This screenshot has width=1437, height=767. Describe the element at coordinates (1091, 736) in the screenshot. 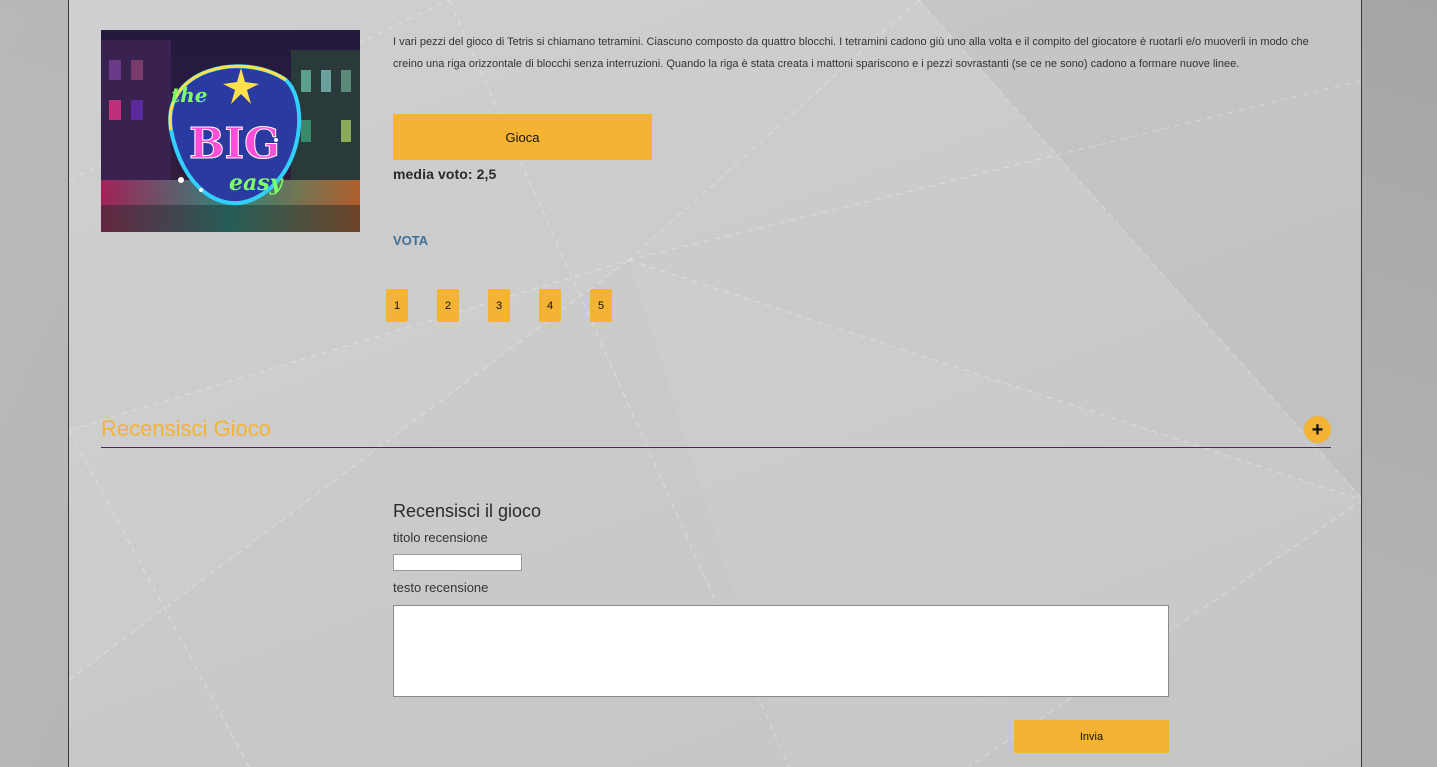

I see `submit-review-button: Invia` at that location.